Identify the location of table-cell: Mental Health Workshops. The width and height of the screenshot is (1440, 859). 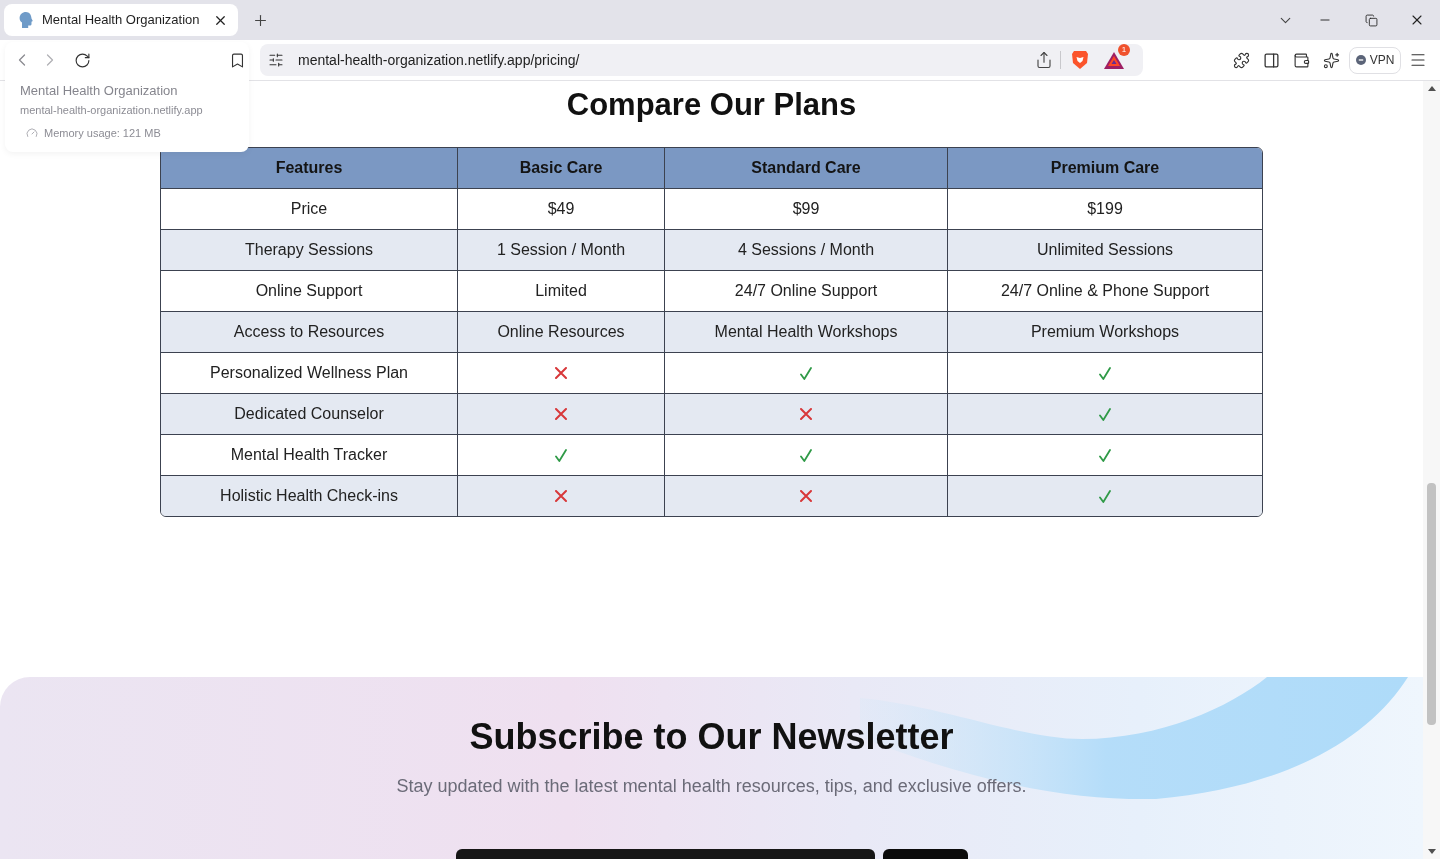
(806, 332).